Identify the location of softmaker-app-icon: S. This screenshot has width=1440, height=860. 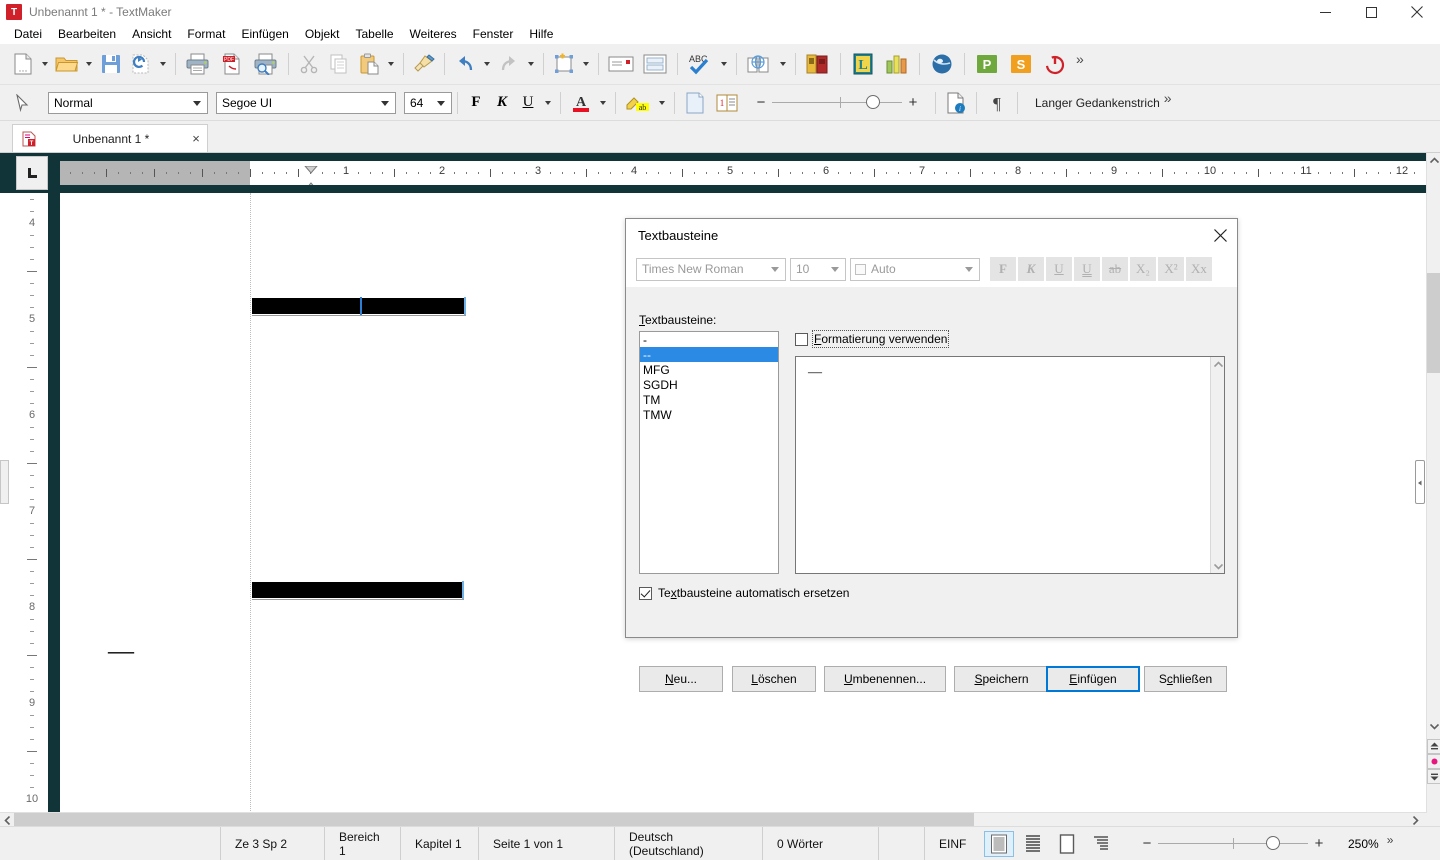
(1021, 64).